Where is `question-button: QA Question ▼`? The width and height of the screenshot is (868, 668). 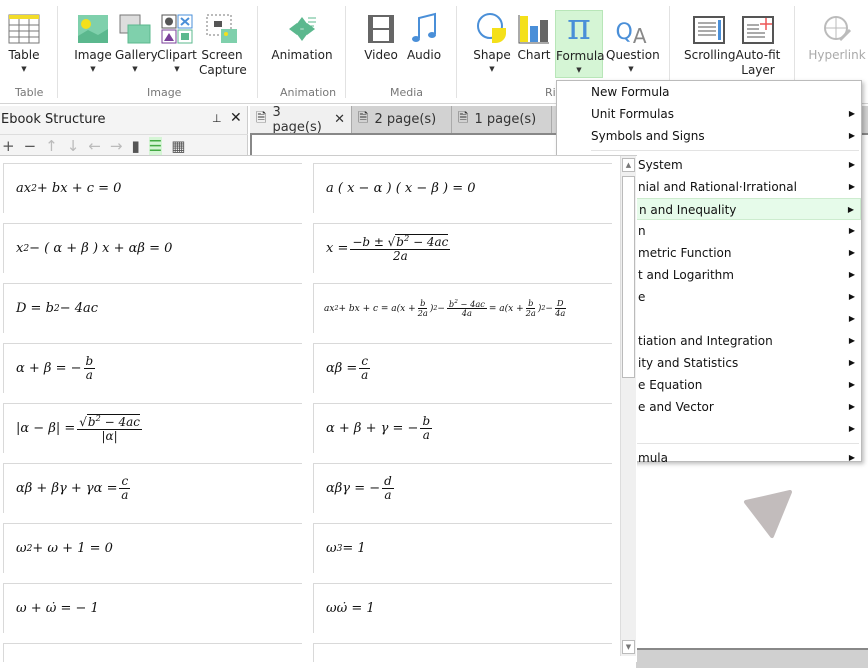
question-button: QA Question ▼ is located at coordinates (633, 41).